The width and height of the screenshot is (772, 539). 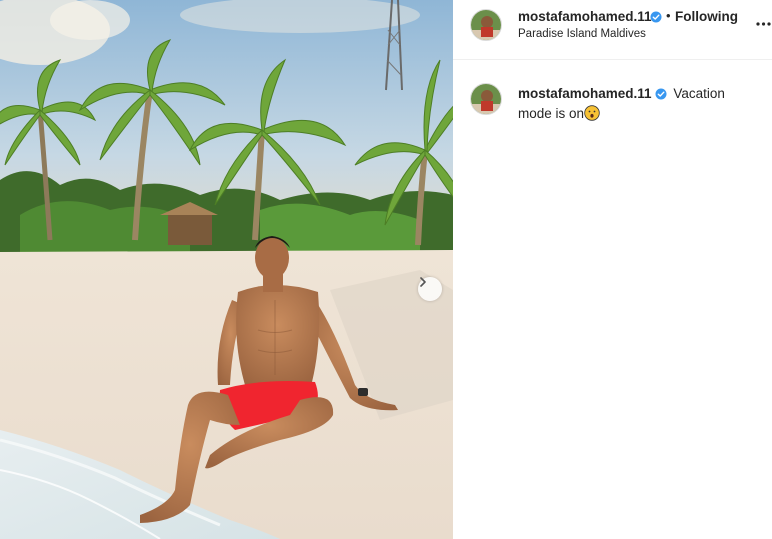 I want to click on header-username: mostafamohamed.11, so click(x=585, y=16).